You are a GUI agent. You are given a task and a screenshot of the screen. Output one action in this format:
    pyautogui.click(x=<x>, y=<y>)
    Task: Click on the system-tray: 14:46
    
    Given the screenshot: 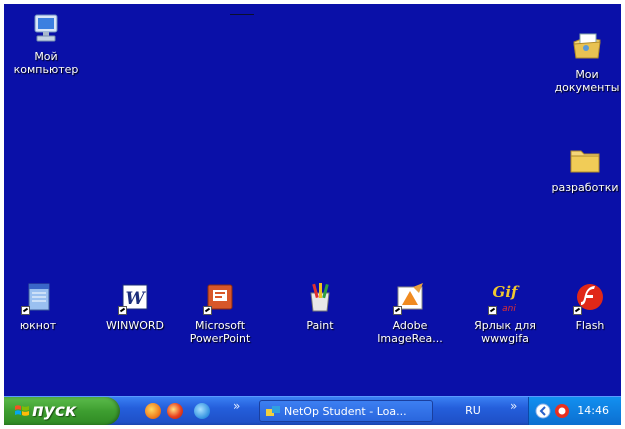 What is the action you would take?
    pyautogui.click(x=574, y=411)
    